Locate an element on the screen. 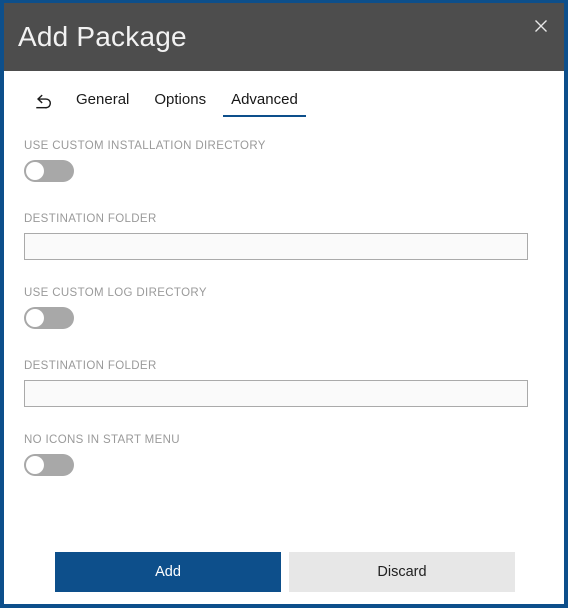  close-button is located at coordinates (541, 26).